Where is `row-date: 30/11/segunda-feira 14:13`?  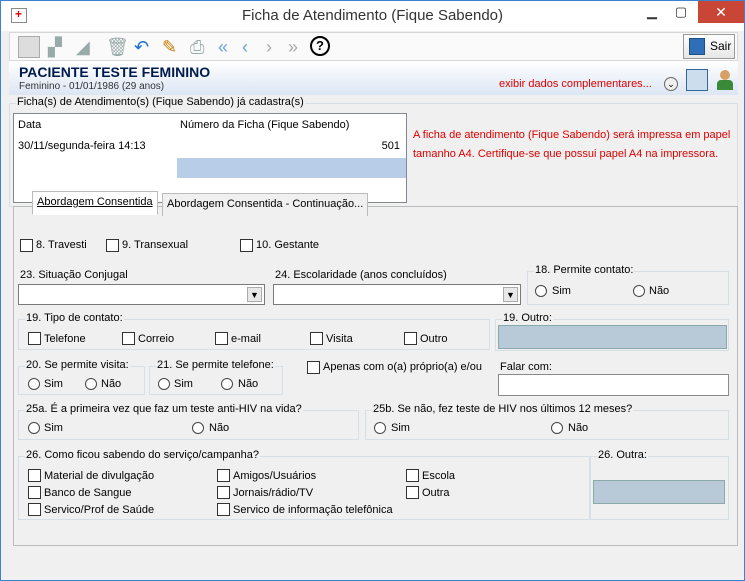 row-date: 30/11/segunda-feira 14:13 is located at coordinates (82, 146).